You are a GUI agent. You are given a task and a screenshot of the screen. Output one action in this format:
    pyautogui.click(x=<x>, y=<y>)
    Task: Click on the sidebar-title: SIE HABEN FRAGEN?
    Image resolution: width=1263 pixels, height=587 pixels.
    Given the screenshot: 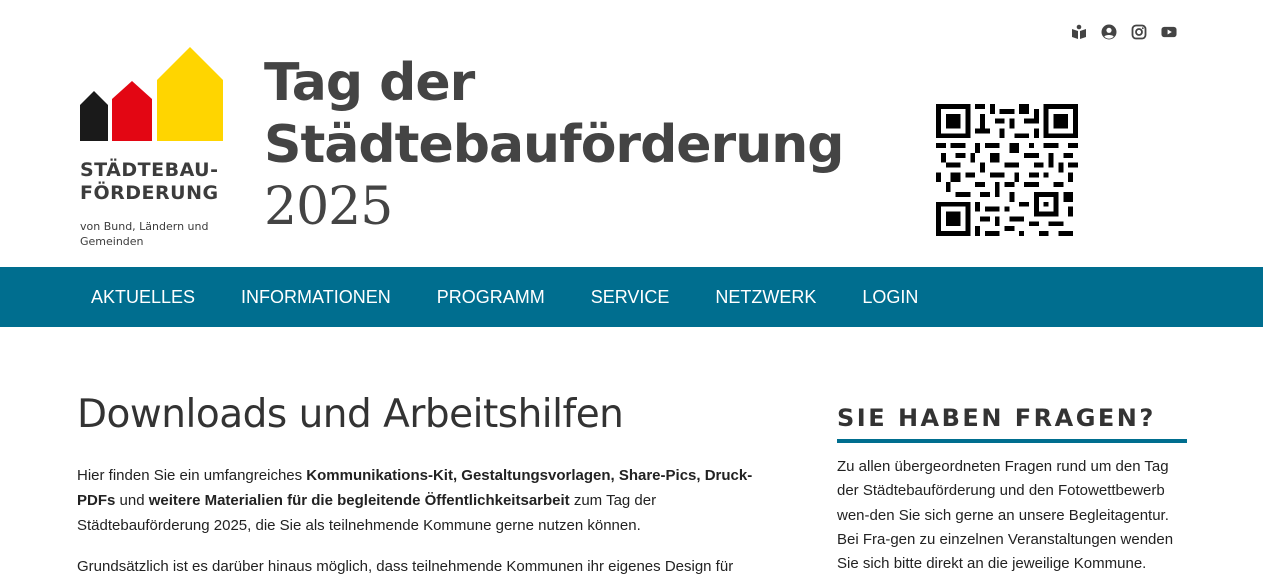 What is the action you would take?
    pyautogui.click(x=1012, y=423)
    